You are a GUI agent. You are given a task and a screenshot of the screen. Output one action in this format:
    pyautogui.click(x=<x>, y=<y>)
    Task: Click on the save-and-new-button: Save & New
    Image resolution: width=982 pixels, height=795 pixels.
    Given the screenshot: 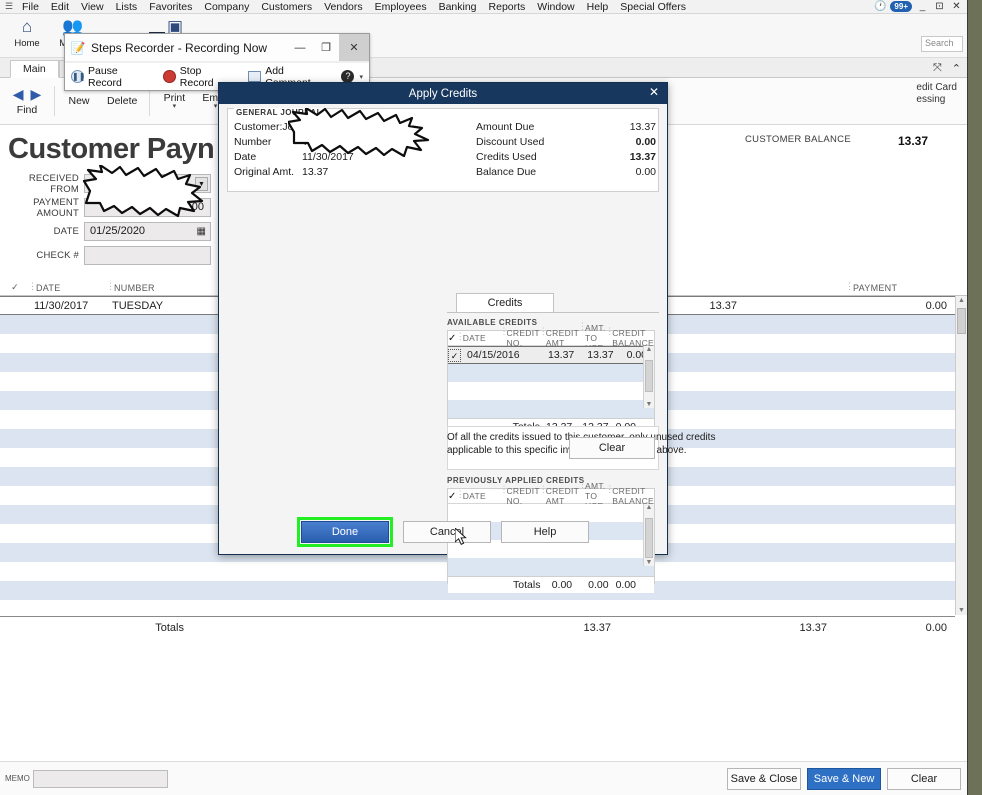 What is the action you would take?
    pyautogui.click(x=844, y=778)
    